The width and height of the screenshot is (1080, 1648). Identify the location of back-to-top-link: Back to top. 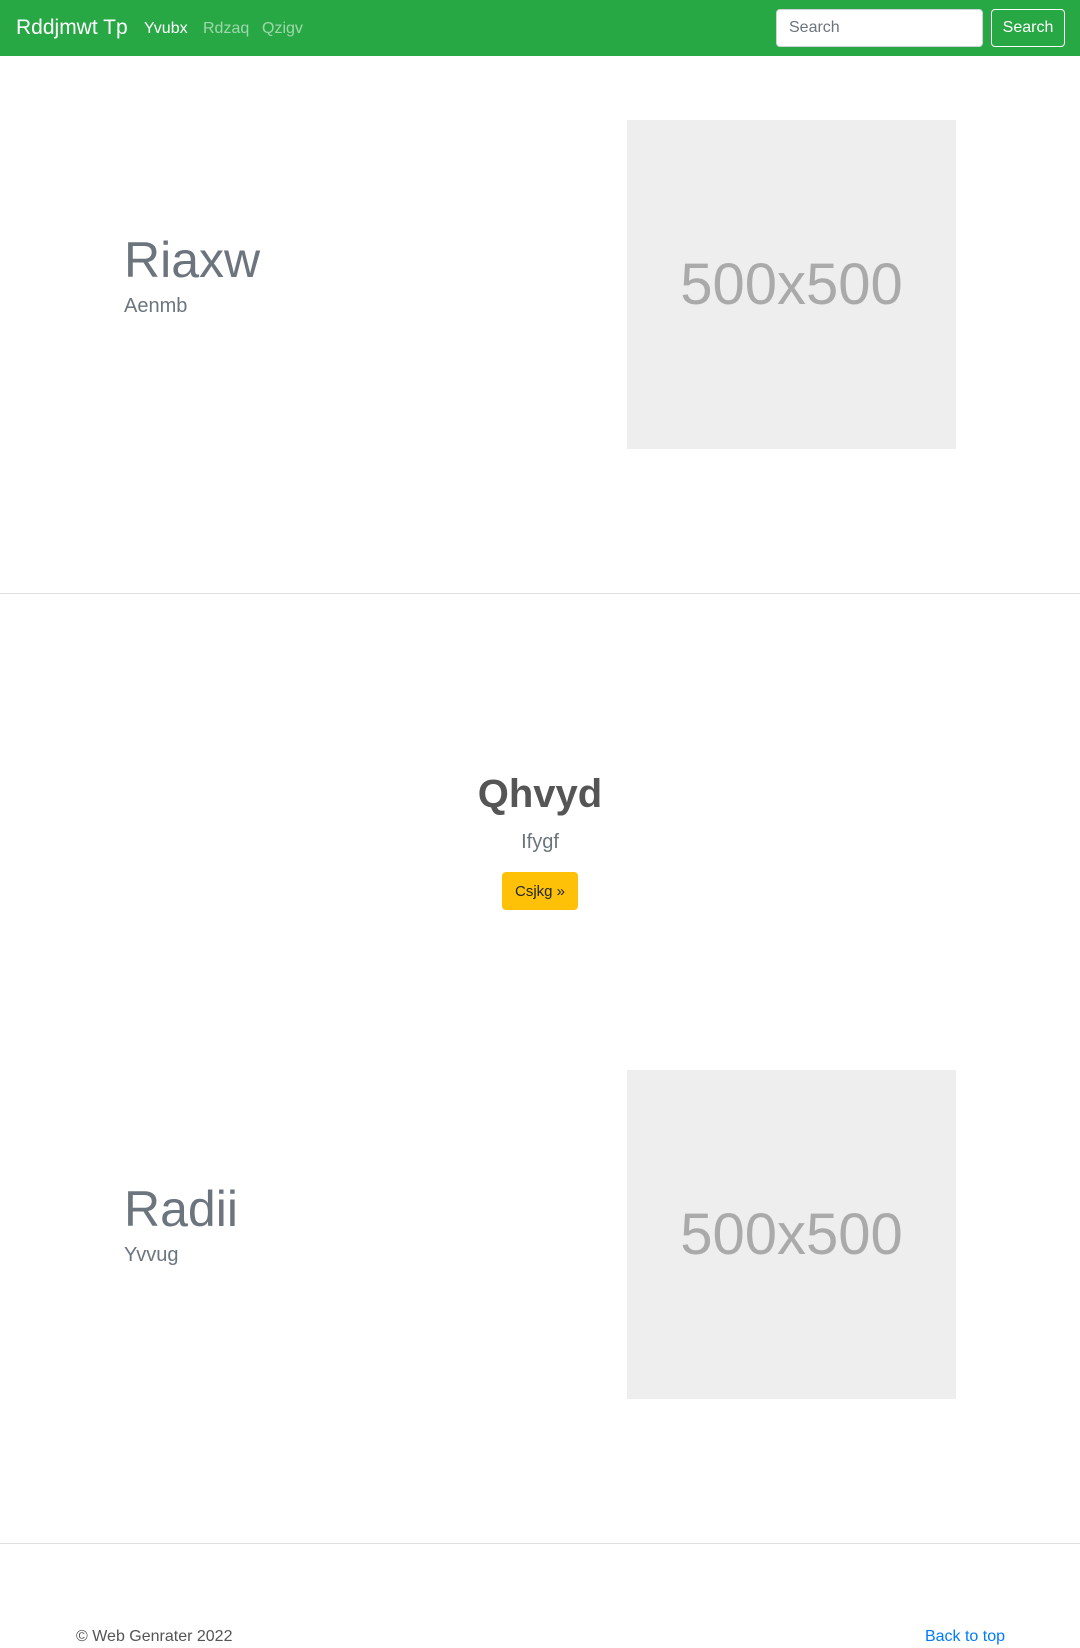
(965, 1637).